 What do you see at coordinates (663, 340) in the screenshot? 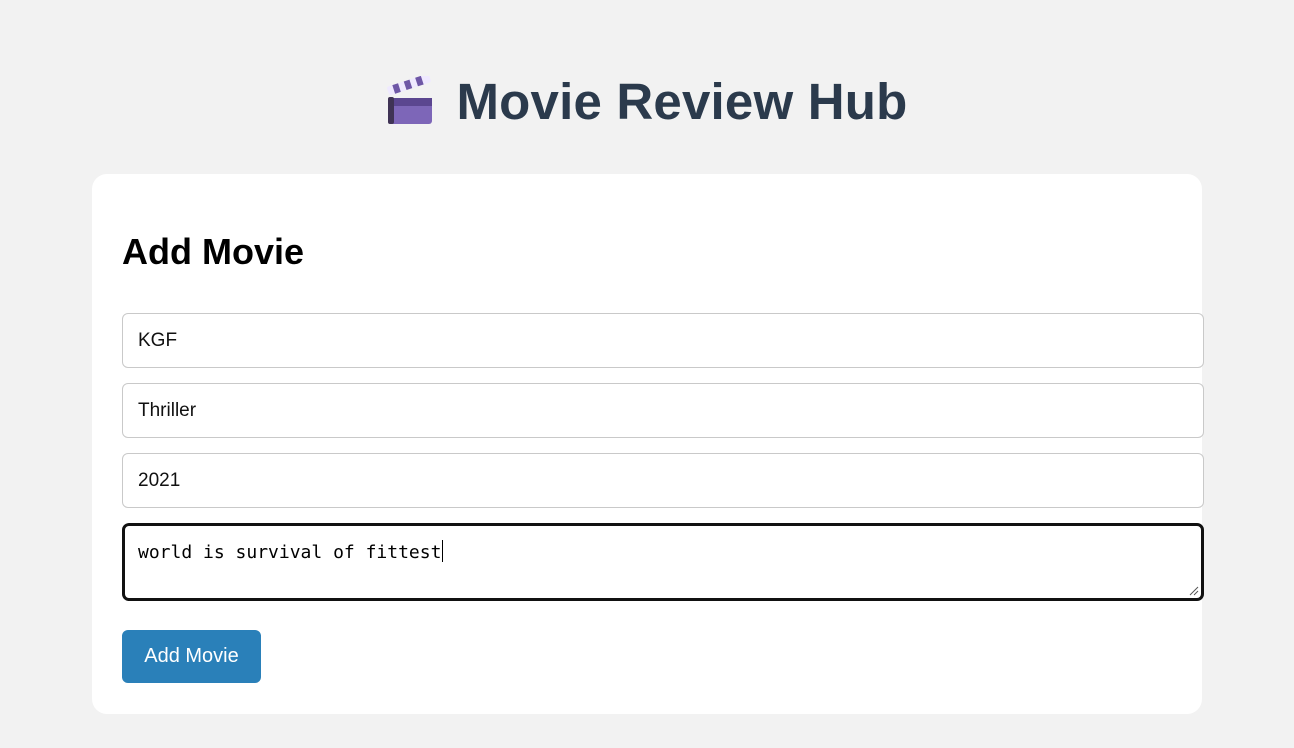
I see `movie-title-input` at bounding box center [663, 340].